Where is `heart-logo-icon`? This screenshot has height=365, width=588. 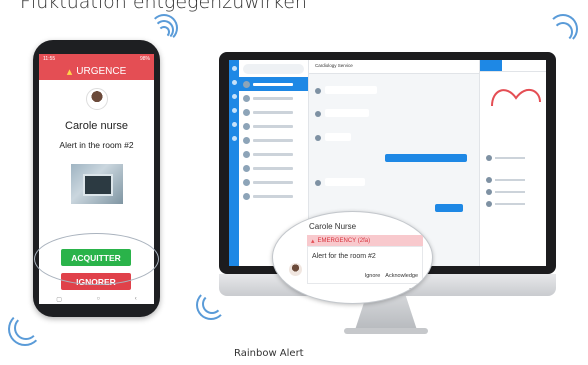
heart-logo-icon is located at coordinates (516, 97).